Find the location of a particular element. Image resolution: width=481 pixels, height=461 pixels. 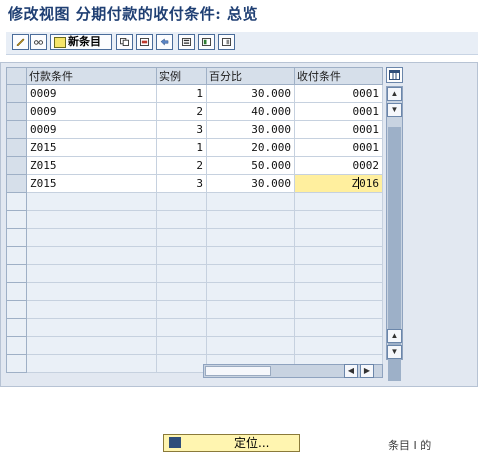

delete-icon is located at coordinates (144, 42).